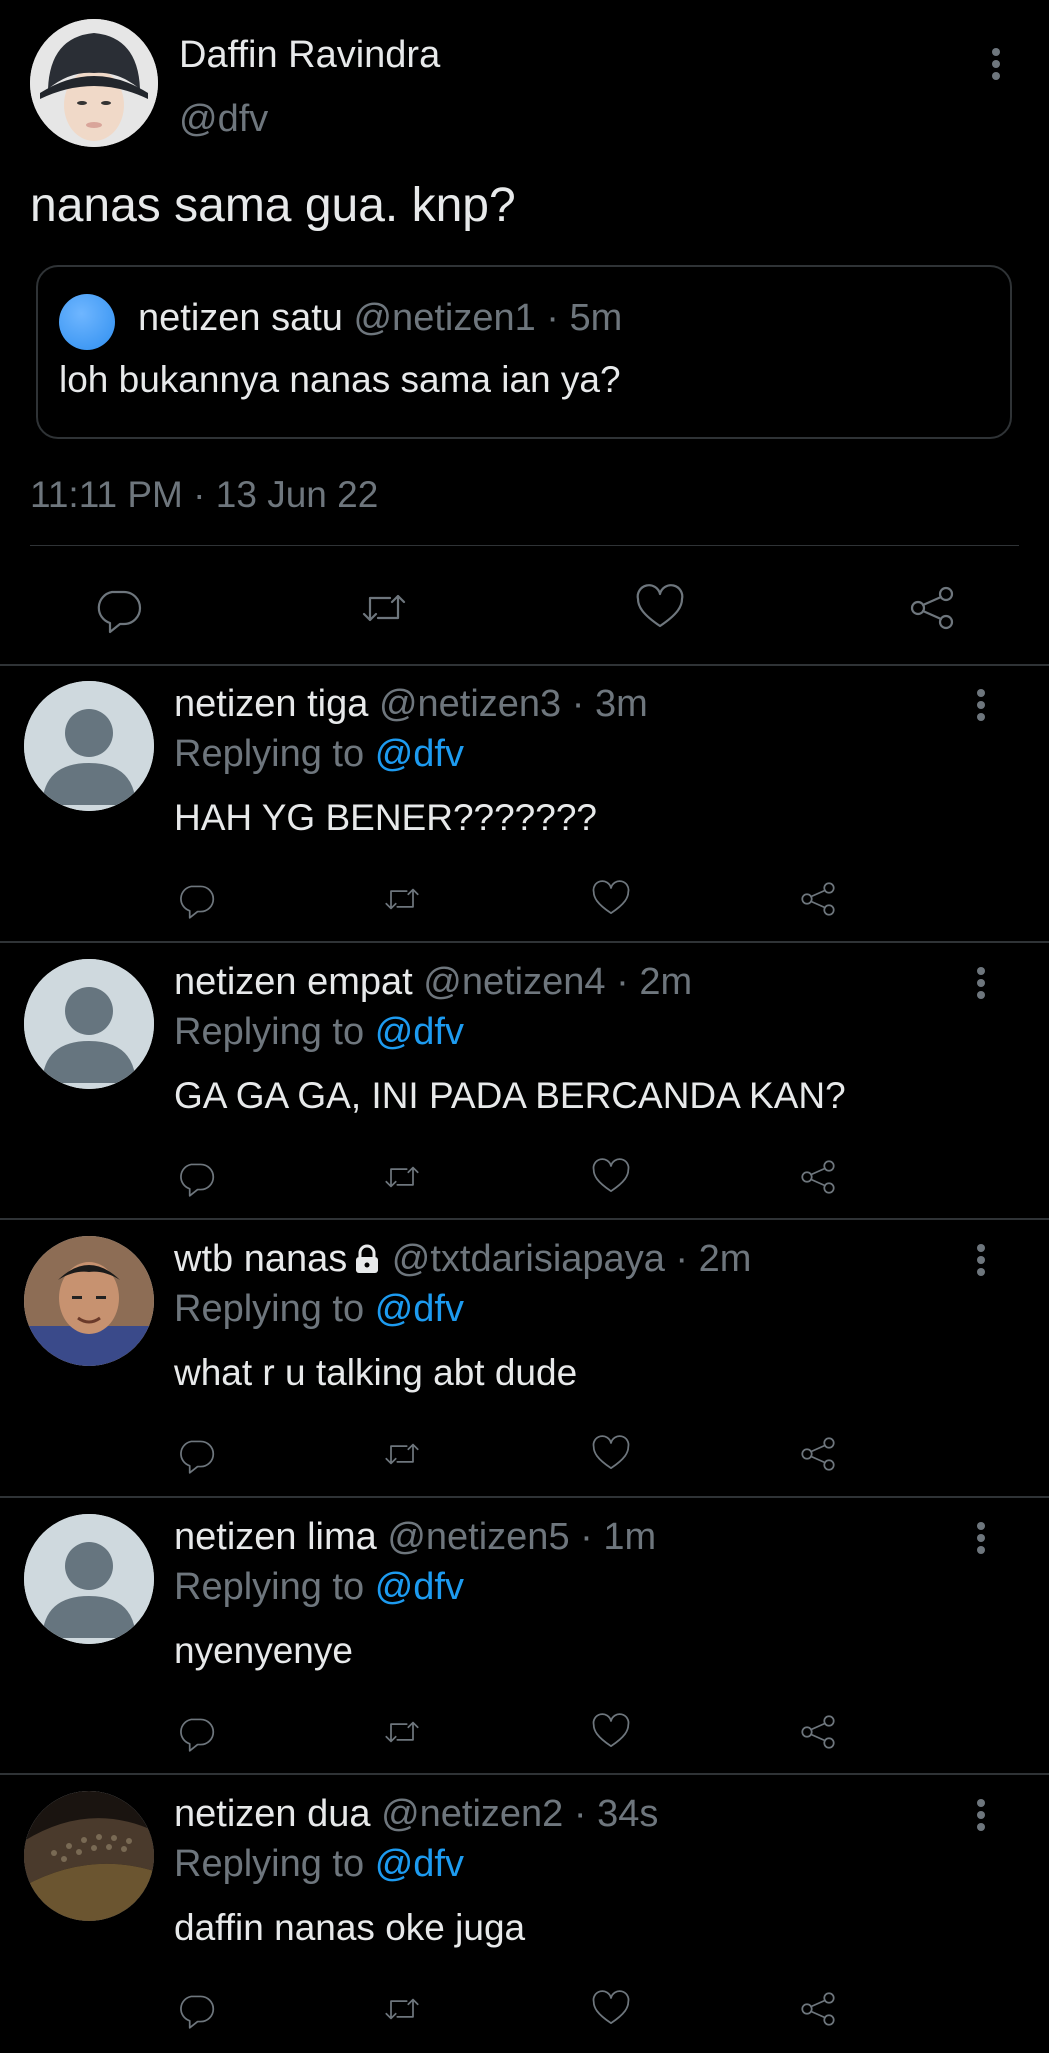  What do you see at coordinates (273, 205) in the screenshot?
I see `tweet-text: nanas sama gua. knp?` at bounding box center [273, 205].